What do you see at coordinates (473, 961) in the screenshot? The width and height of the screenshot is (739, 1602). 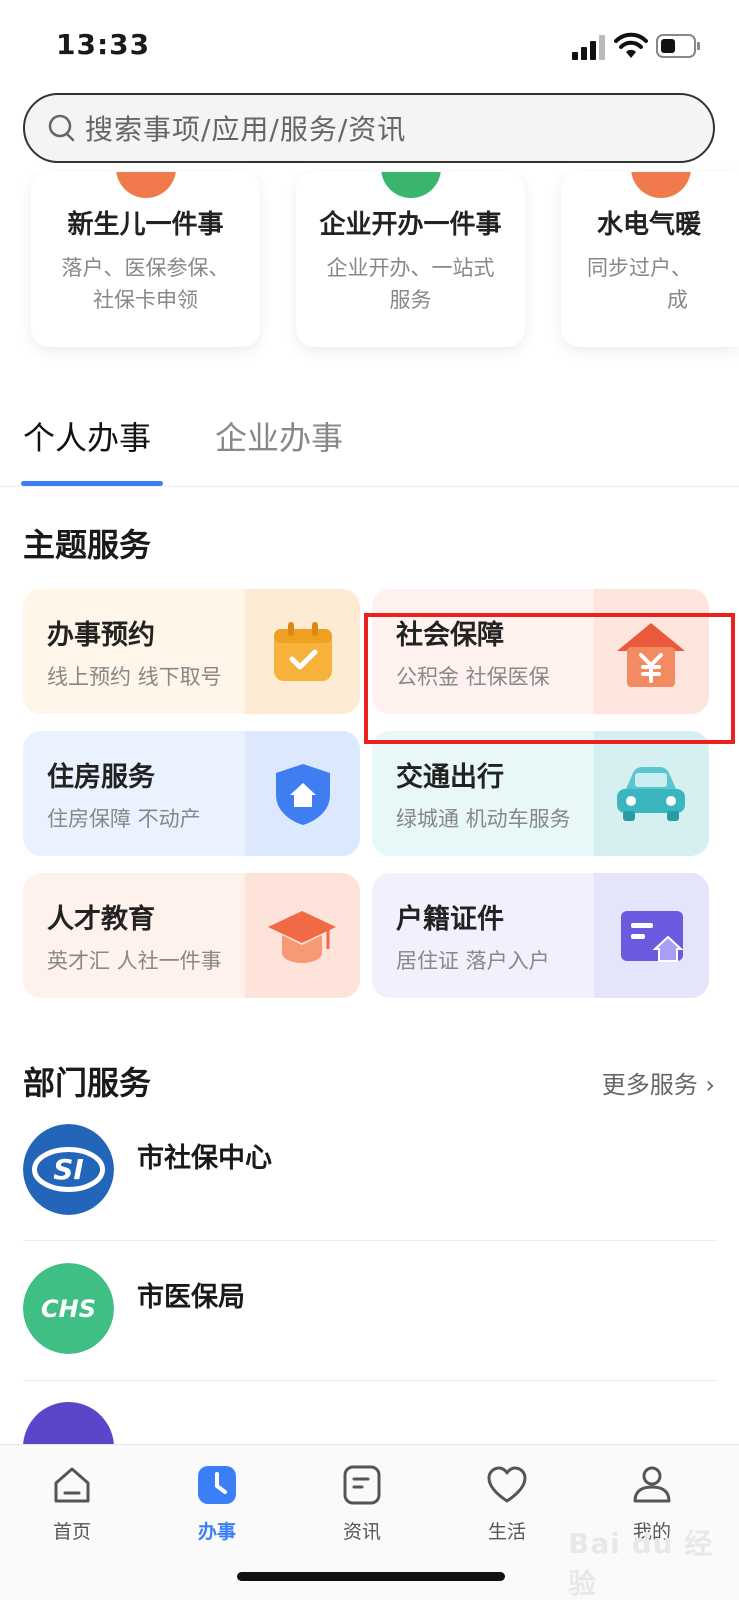 I see `card-subtitle: 居住证 落户入户` at bounding box center [473, 961].